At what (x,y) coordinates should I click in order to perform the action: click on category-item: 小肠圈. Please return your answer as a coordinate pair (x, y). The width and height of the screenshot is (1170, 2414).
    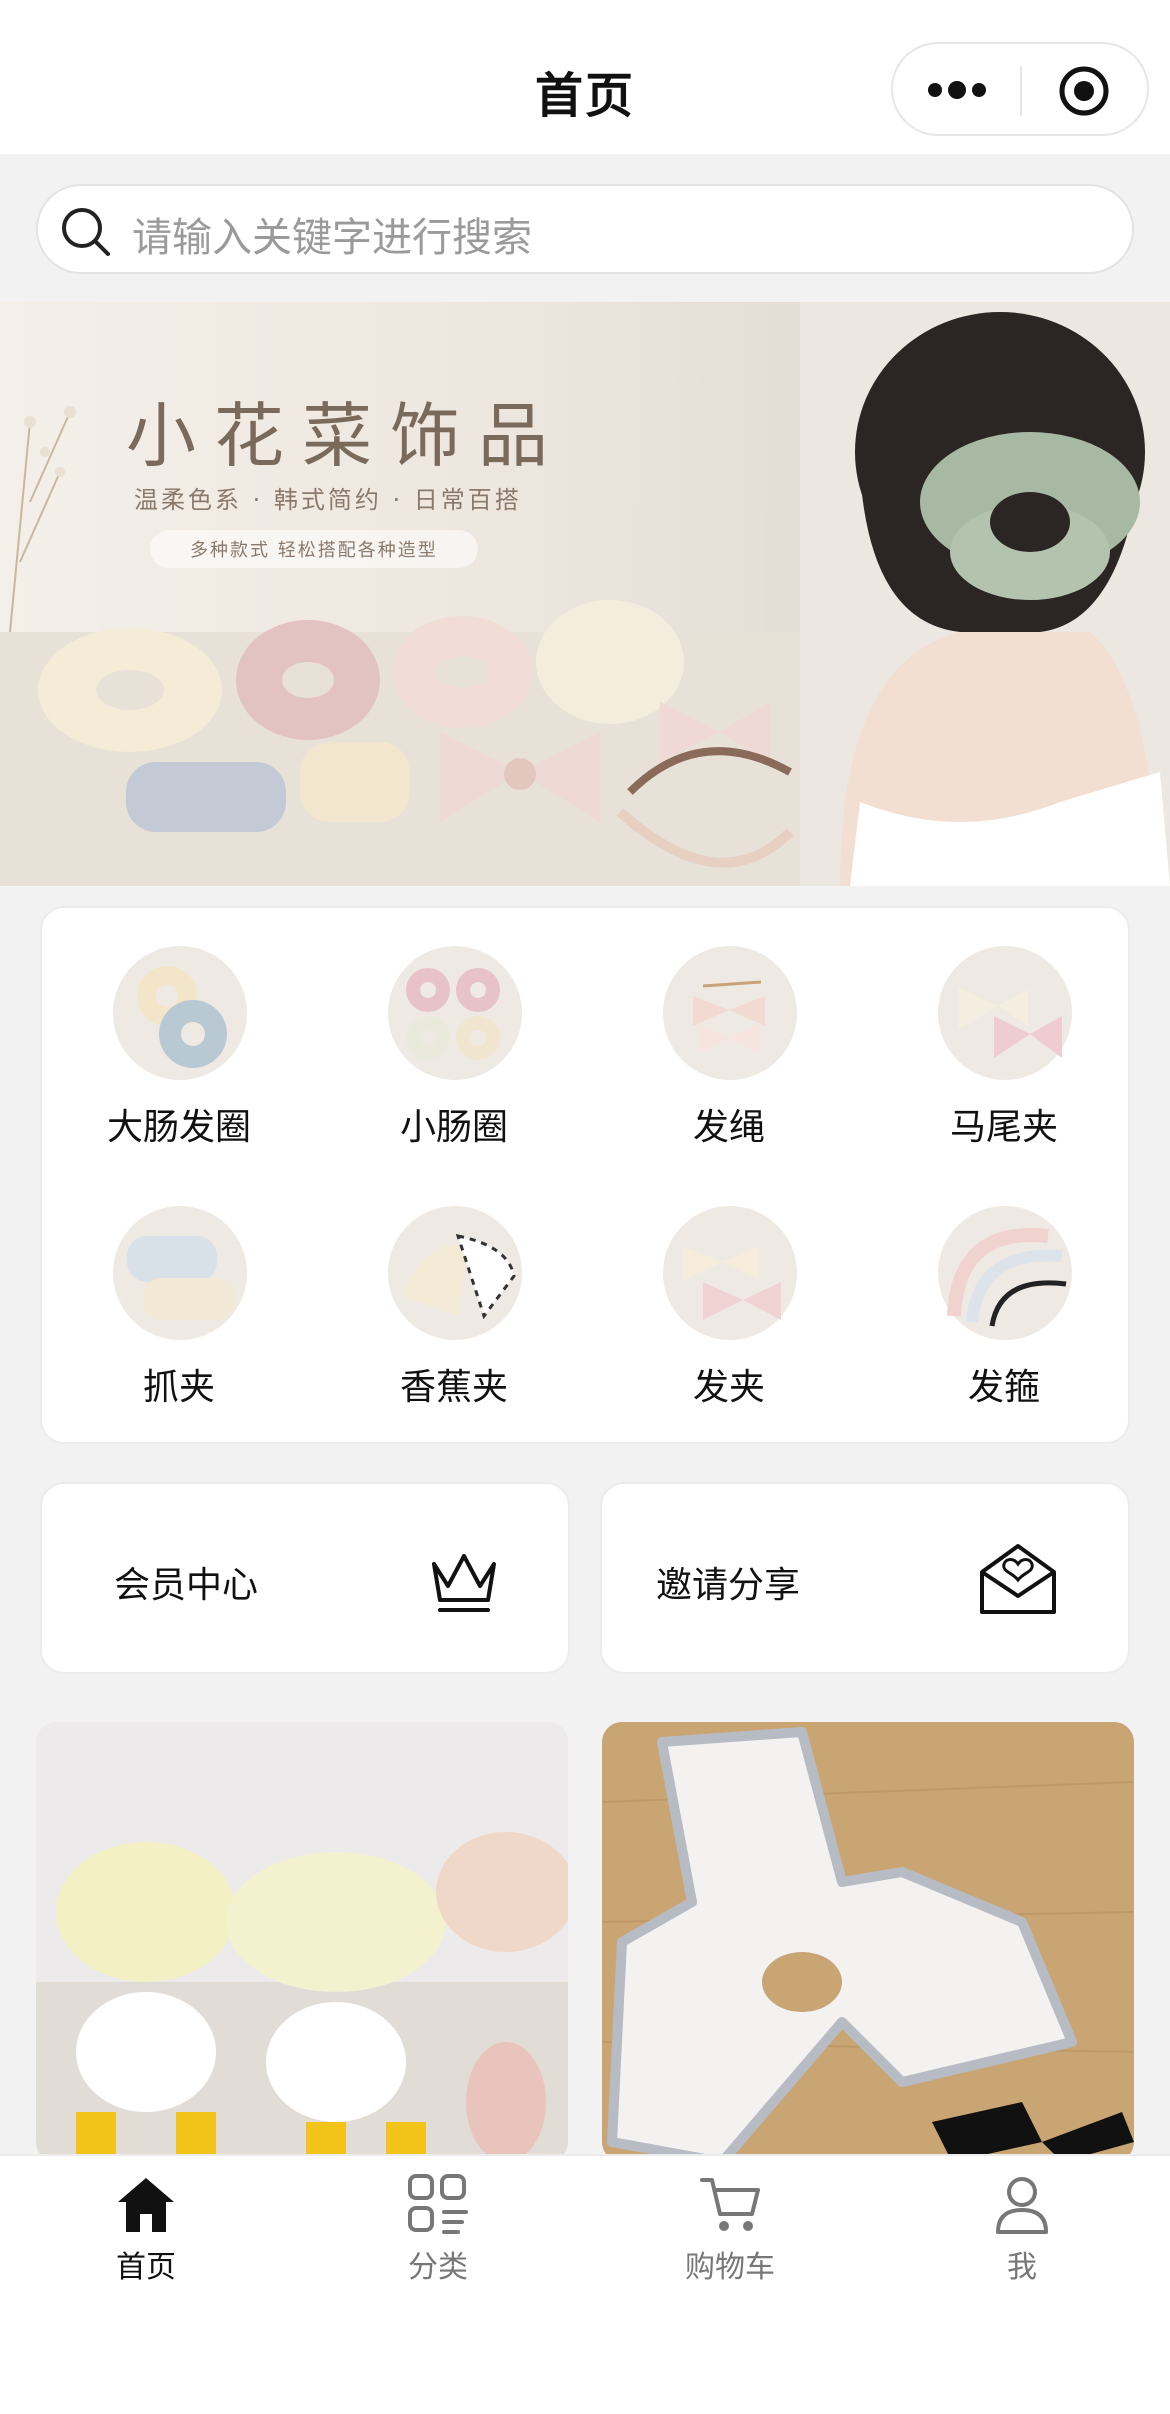
    Looking at the image, I should click on (454, 1028).